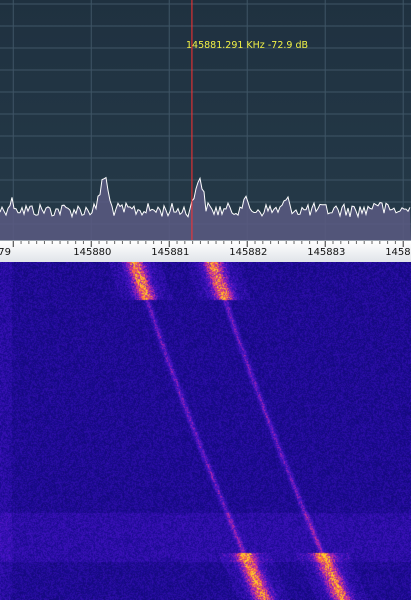  Describe the element at coordinates (398, 252) in the screenshot. I see `tick-label: 145884` at that location.